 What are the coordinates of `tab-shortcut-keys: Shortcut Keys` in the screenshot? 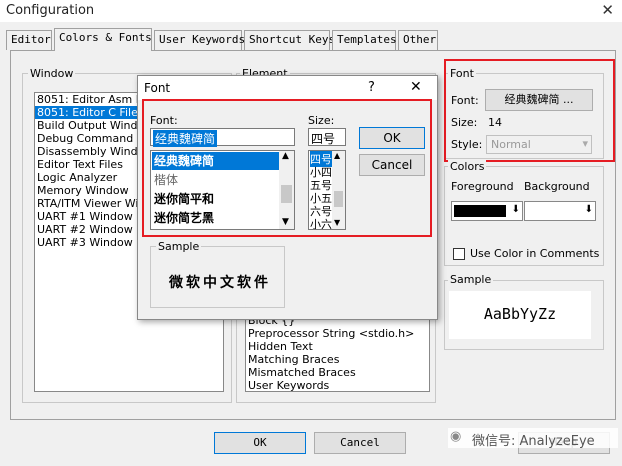 It's located at (289, 40).